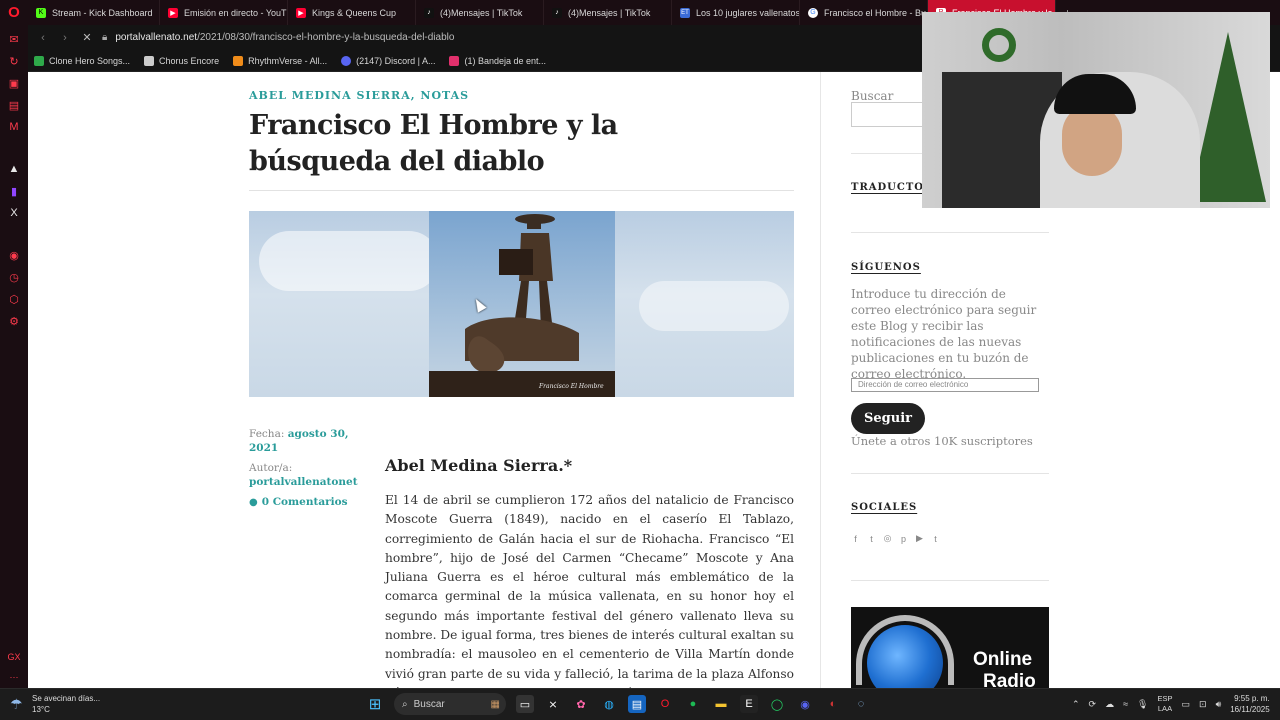  Describe the element at coordinates (1096, 110) in the screenshot. I see `webcam-overlay` at that location.